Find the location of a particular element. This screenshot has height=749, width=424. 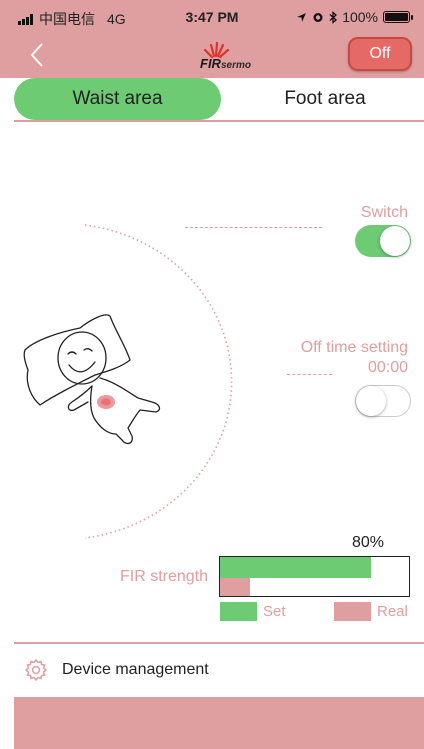

switch-label: Switch is located at coordinates (384, 212).